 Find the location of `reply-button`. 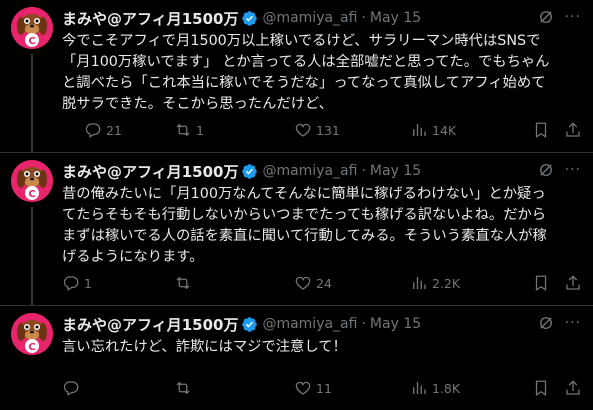

reply-button is located at coordinates (73, 388).